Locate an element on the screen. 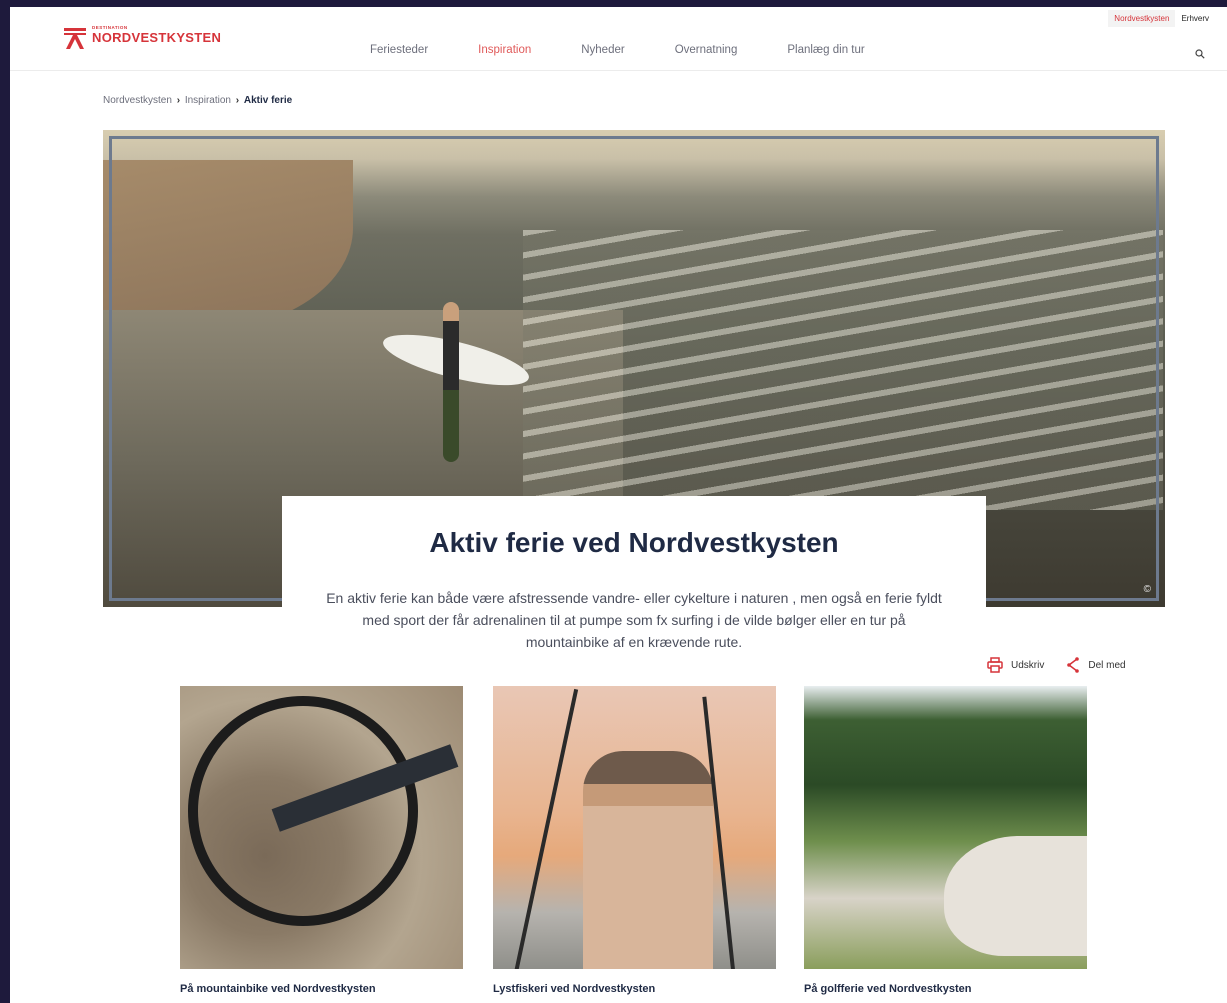  share-icon is located at coordinates (1073, 665).